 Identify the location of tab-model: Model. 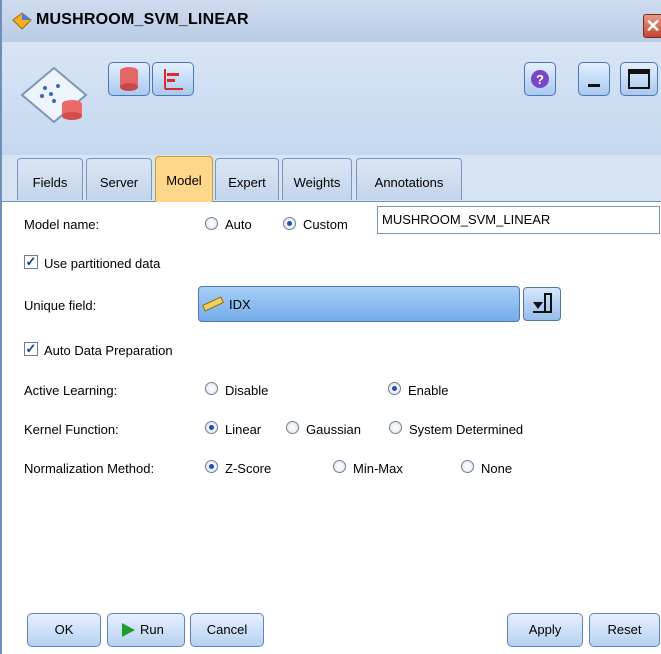
(184, 179).